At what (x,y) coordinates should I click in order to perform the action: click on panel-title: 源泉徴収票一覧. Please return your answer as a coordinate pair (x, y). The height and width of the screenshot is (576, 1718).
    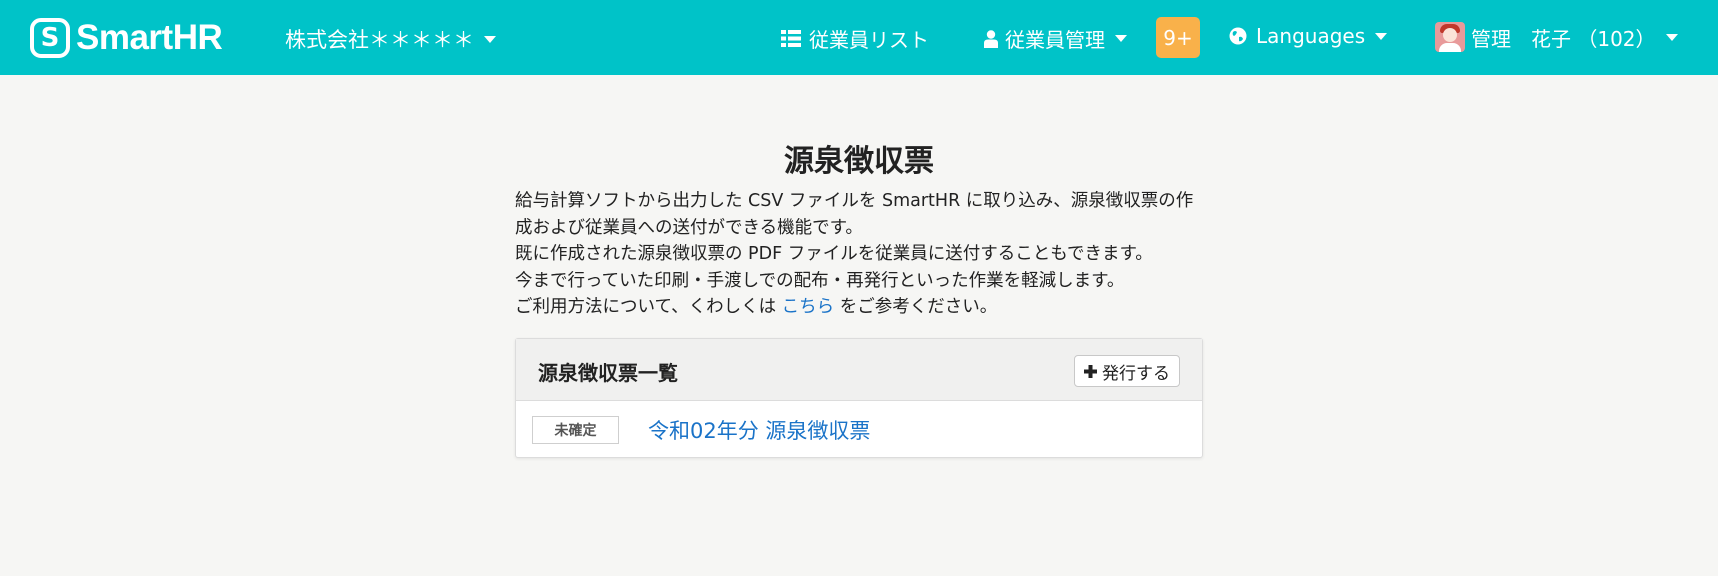
    Looking at the image, I should click on (608, 373).